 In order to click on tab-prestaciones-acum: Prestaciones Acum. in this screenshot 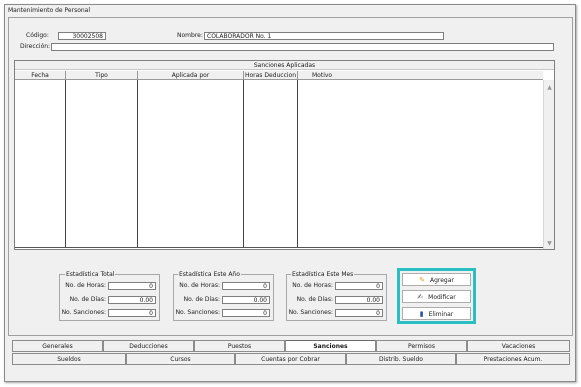, I will do `click(513, 359)`.